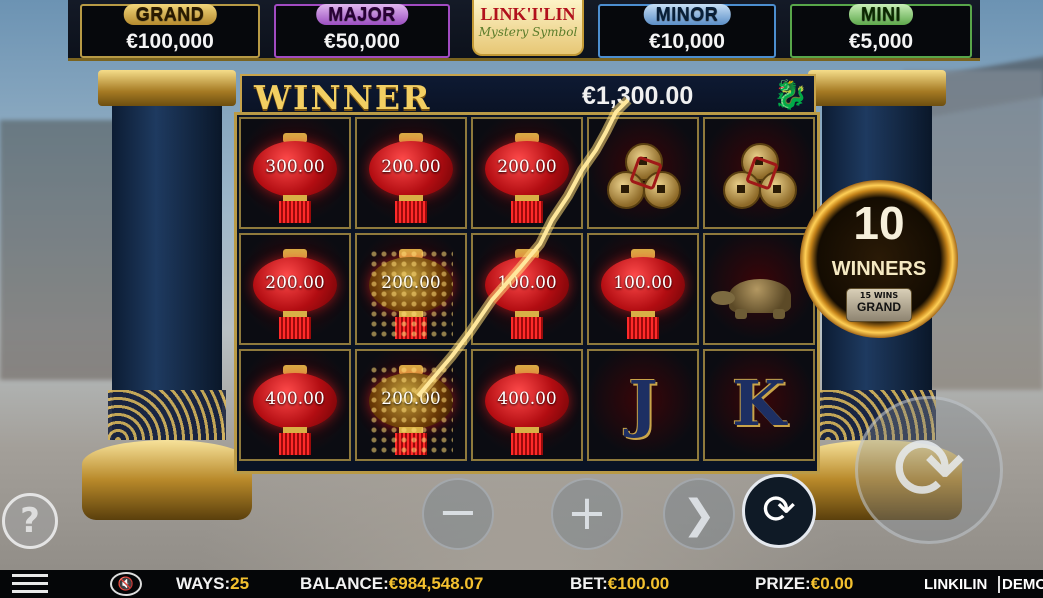  I want to click on jackpot-mini: MINI €5,000, so click(881, 31).